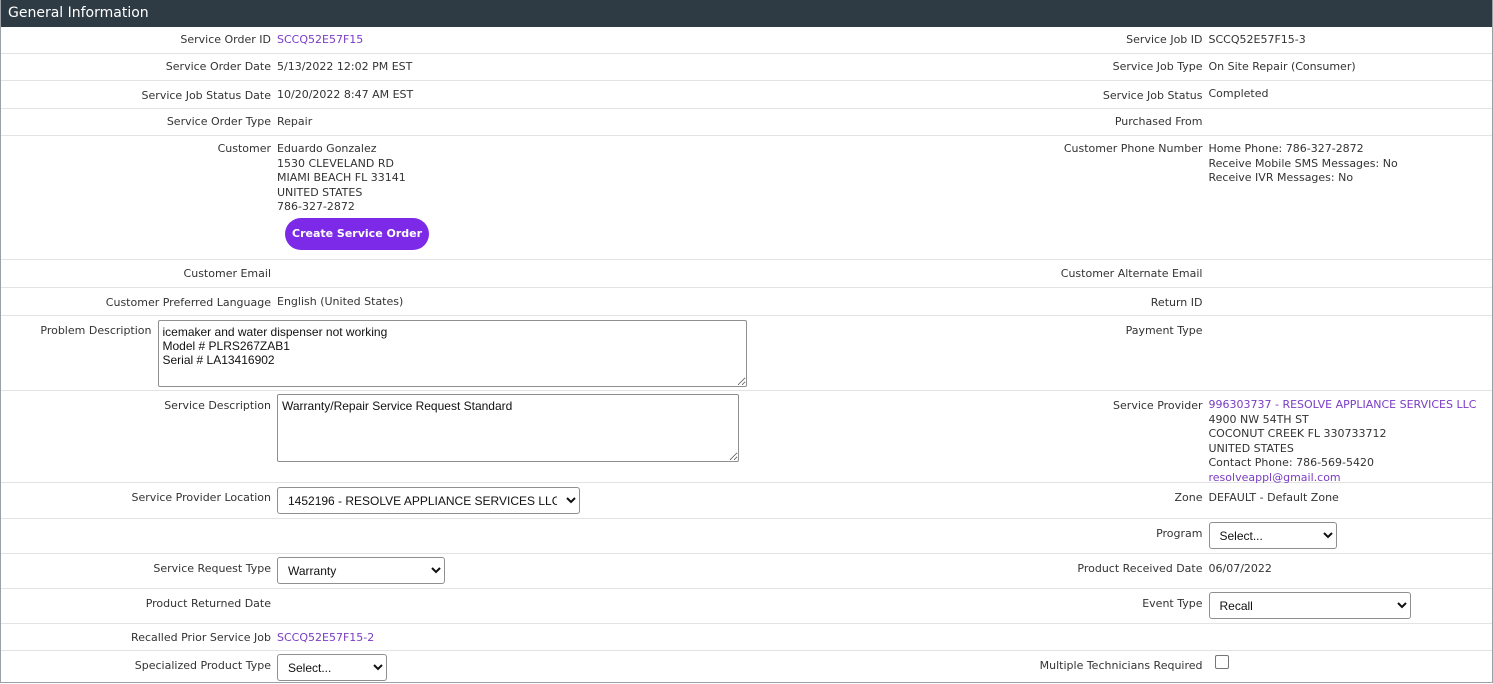  What do you see at coordinates (1179, 533) in the screenshot?
I see `program-label: Program` at bounding box center [1179, 533].